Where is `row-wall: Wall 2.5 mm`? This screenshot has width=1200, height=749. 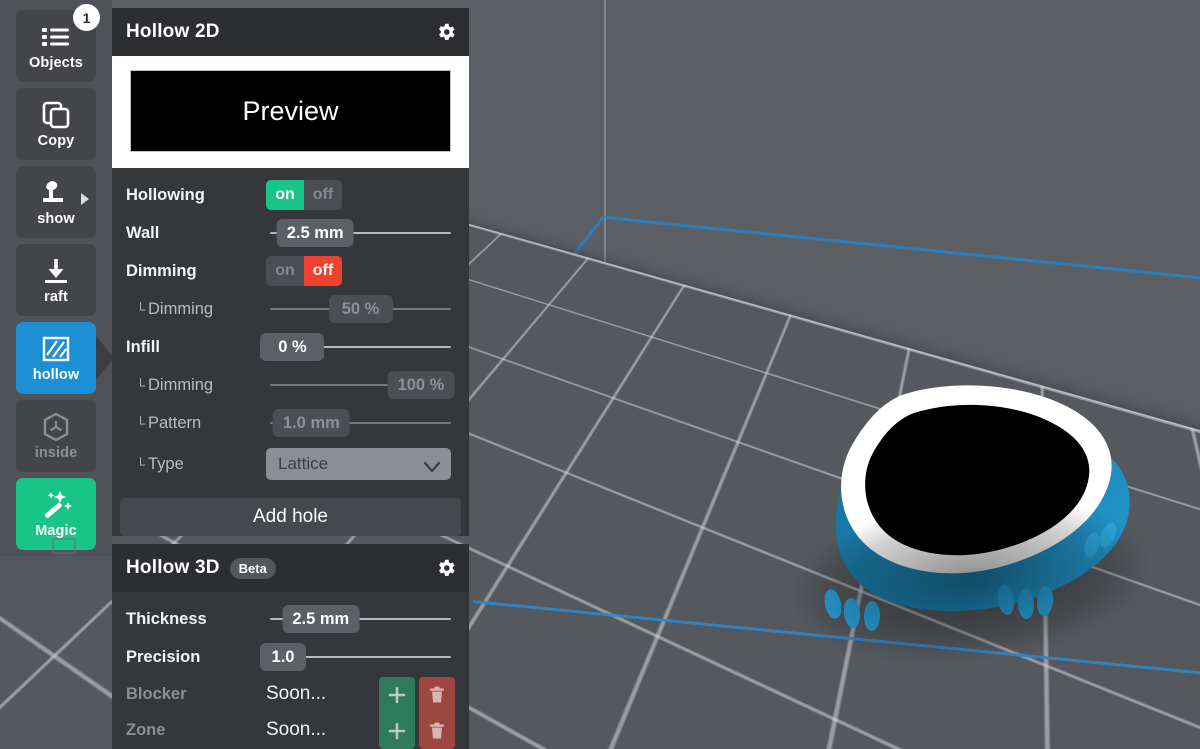 row-wall: Wall 2.5 mm is located at coordinates (290, 233).